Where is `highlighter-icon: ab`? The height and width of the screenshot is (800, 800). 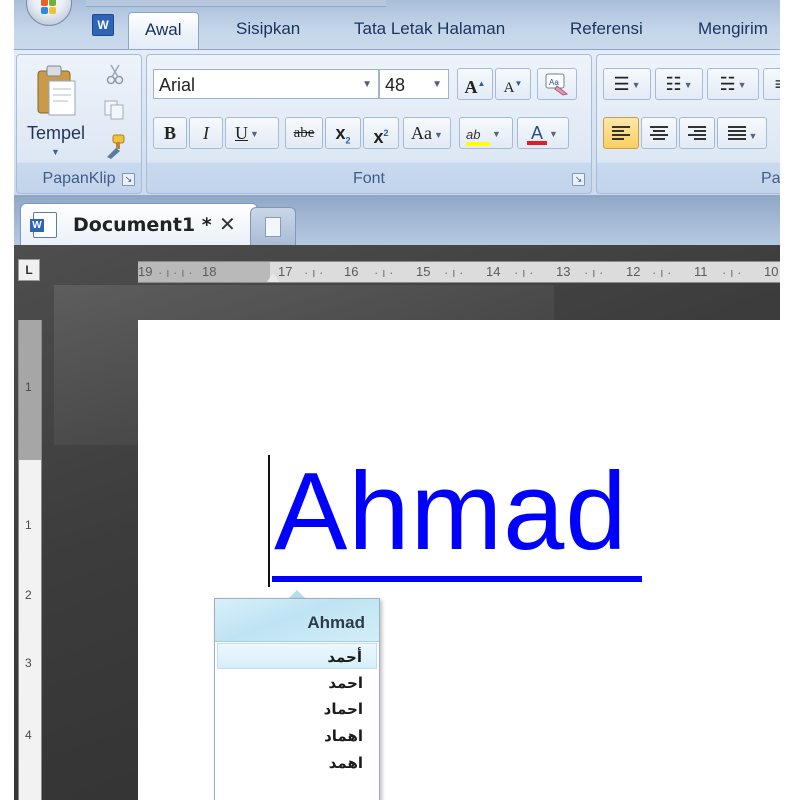 highlighter-icon: ab is located at coordinates (478, 137).